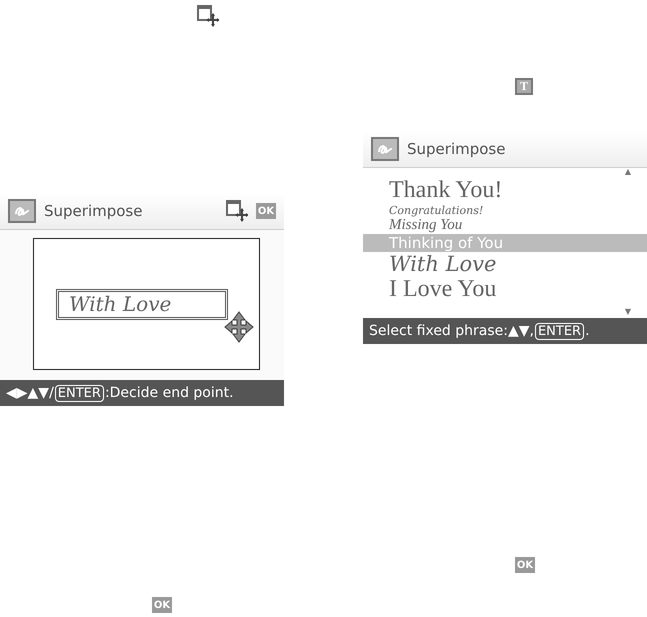 The height and width of the screenshot is (617, 647). Describe the element at coordinates (451, 331) in the screenshot. I see `hint-text: Select fixed phrase:▲▼,` at that location.